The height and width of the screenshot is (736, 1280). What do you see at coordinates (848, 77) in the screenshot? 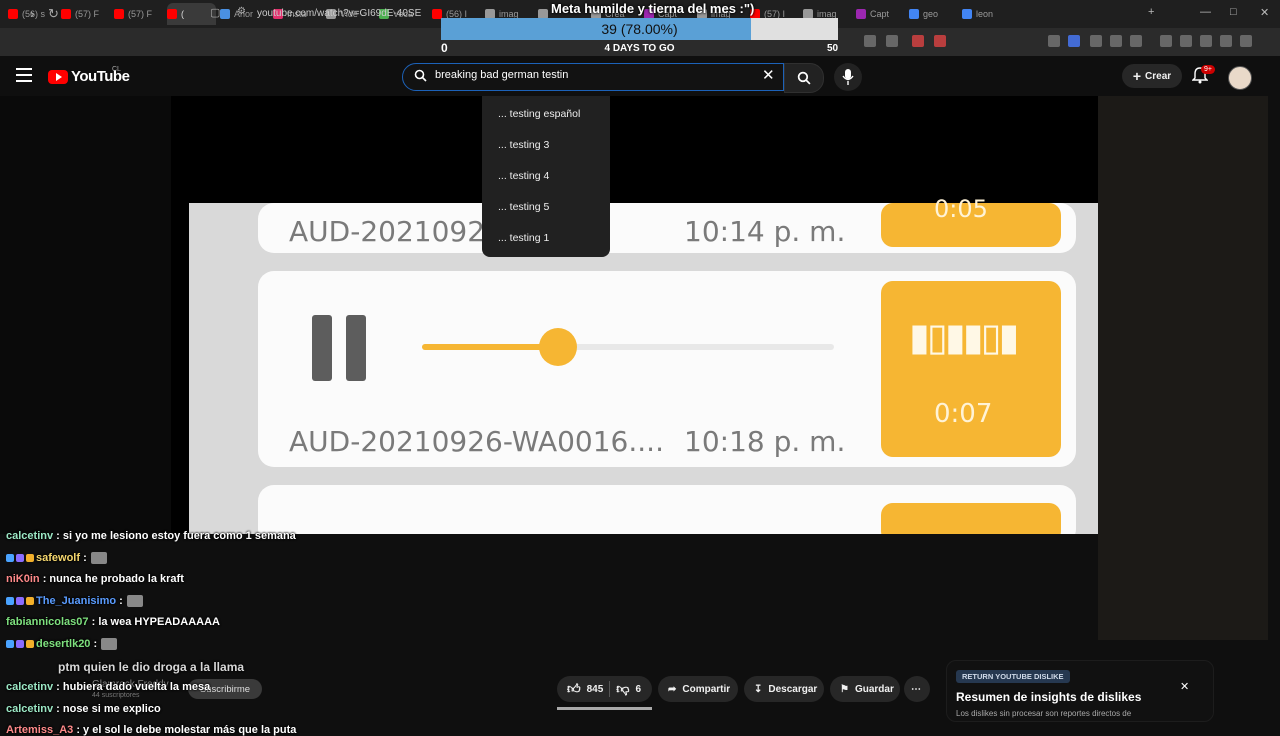
I see `voice-search-button` at bounding box center [848, 77].